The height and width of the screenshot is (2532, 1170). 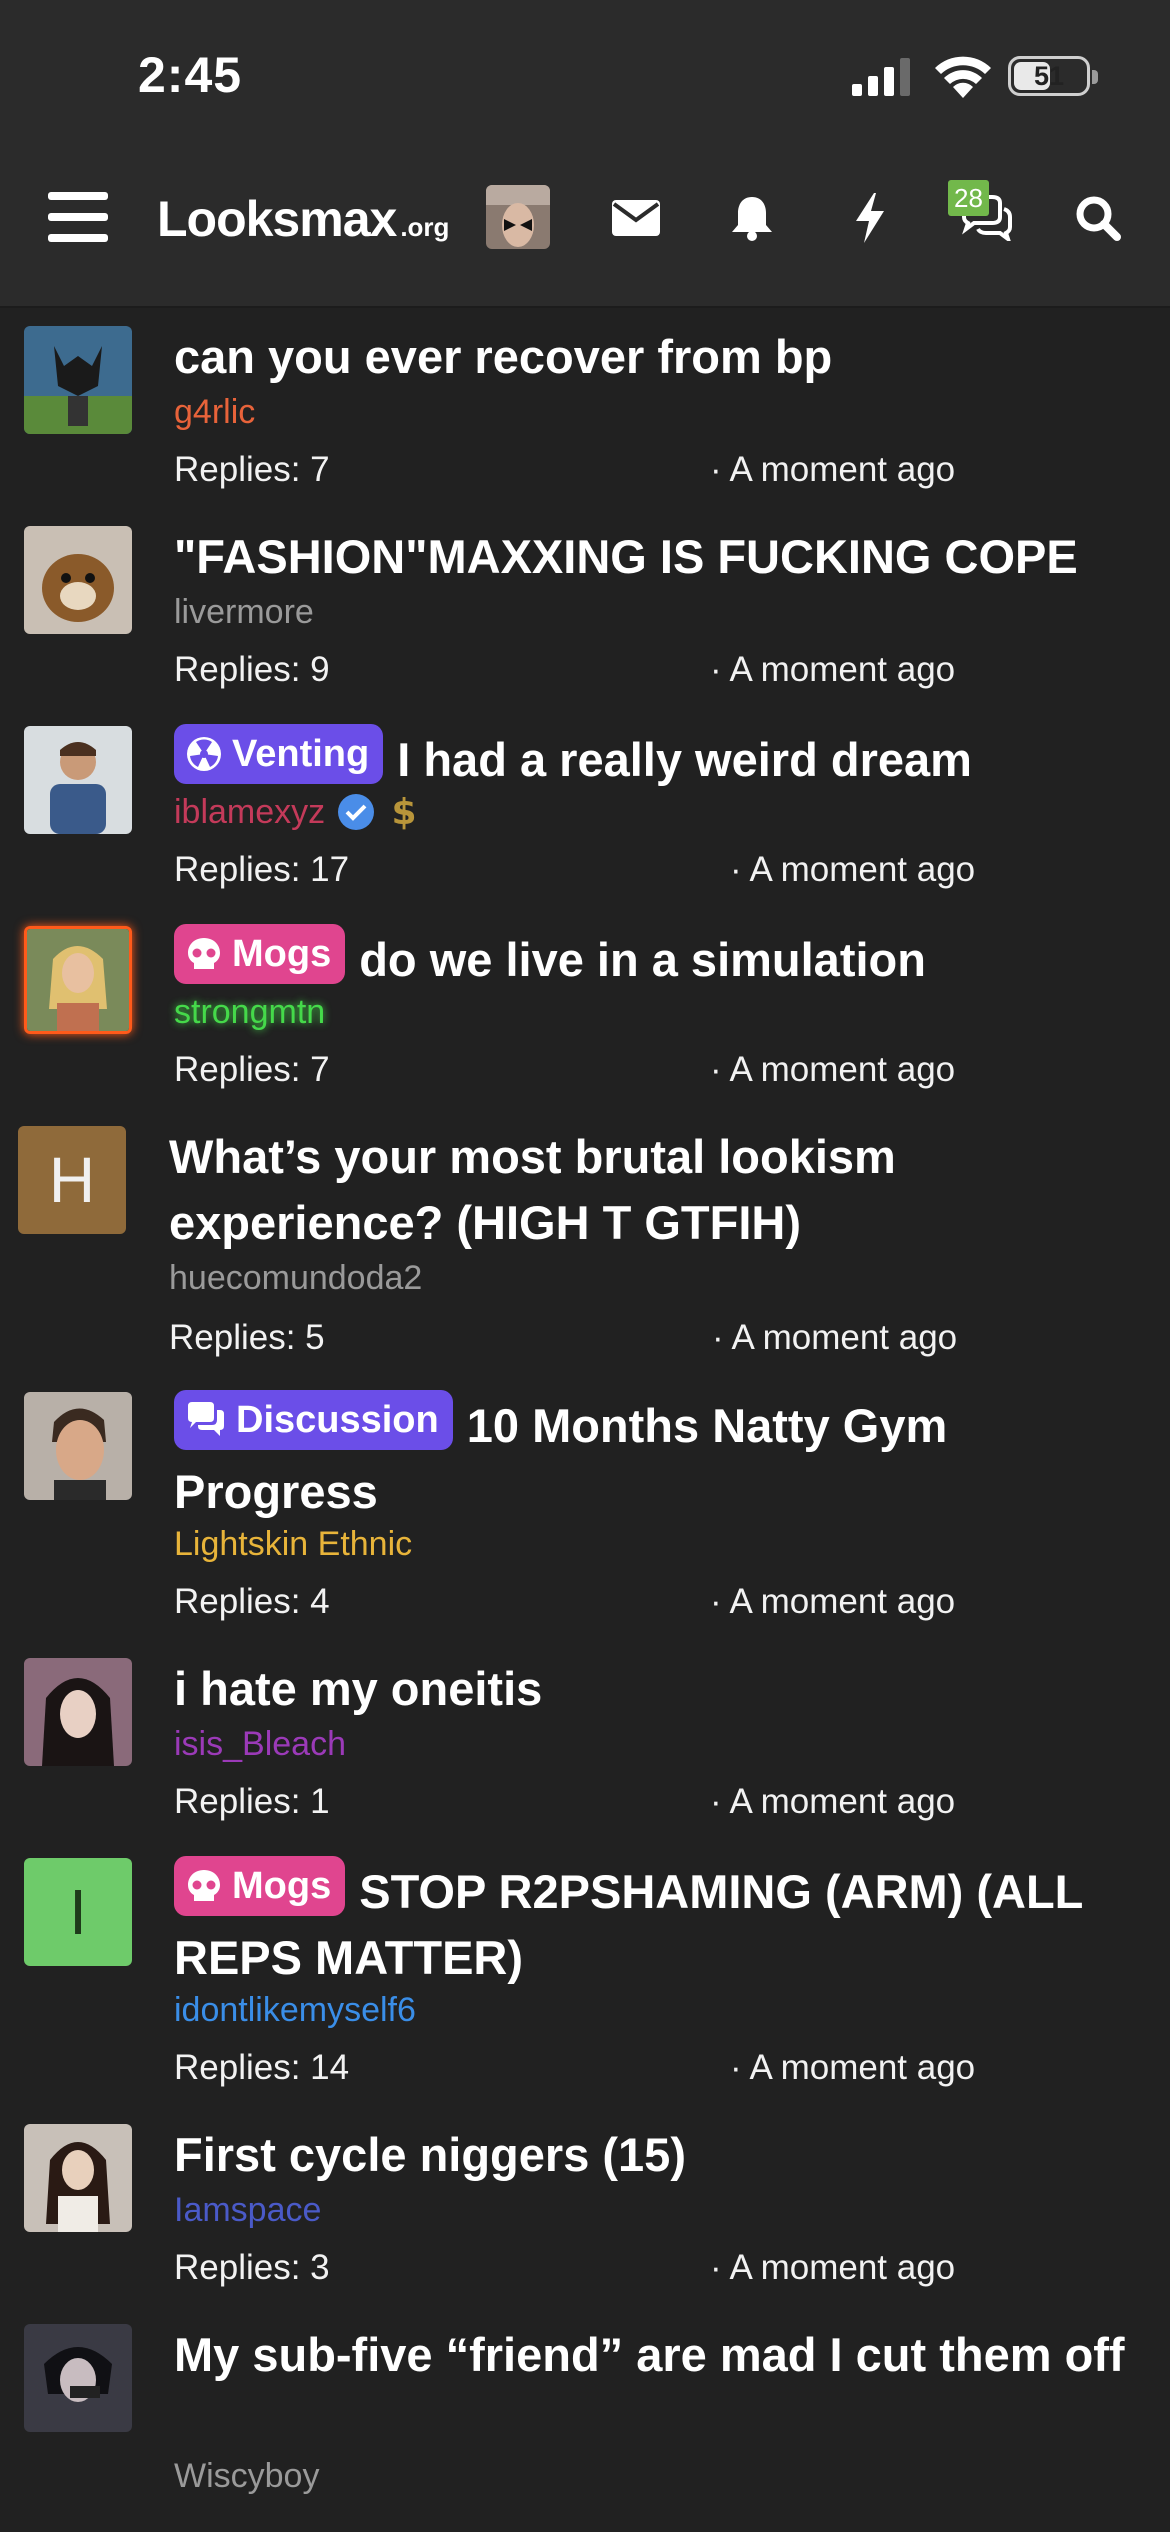 I want to click on thread-author: Wiscyboy, so click(x=246, y=2476).